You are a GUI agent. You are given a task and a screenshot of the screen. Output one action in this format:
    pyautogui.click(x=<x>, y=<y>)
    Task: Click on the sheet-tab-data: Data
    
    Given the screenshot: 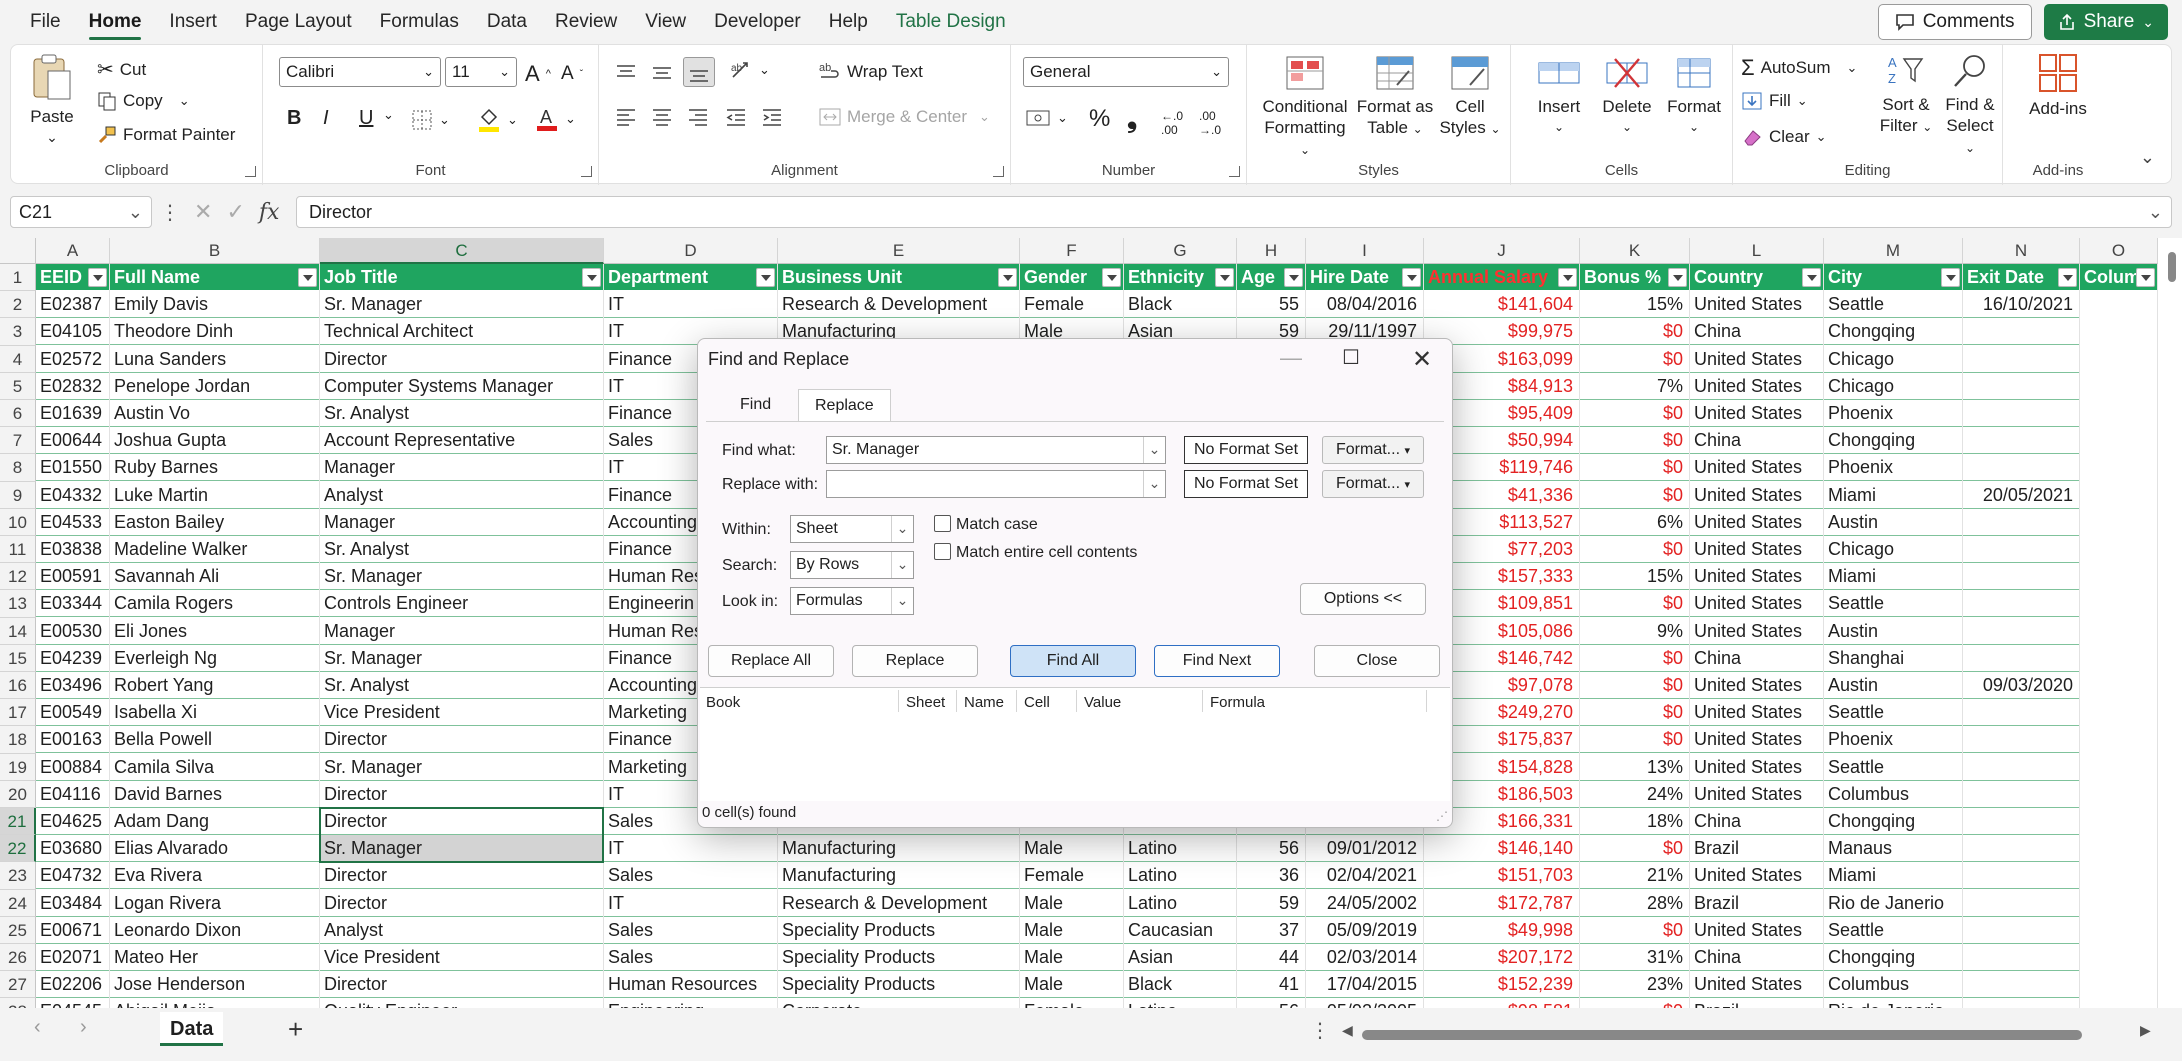 What is the action you would take?
    pyautogui.click(x=192, y=1029)
    